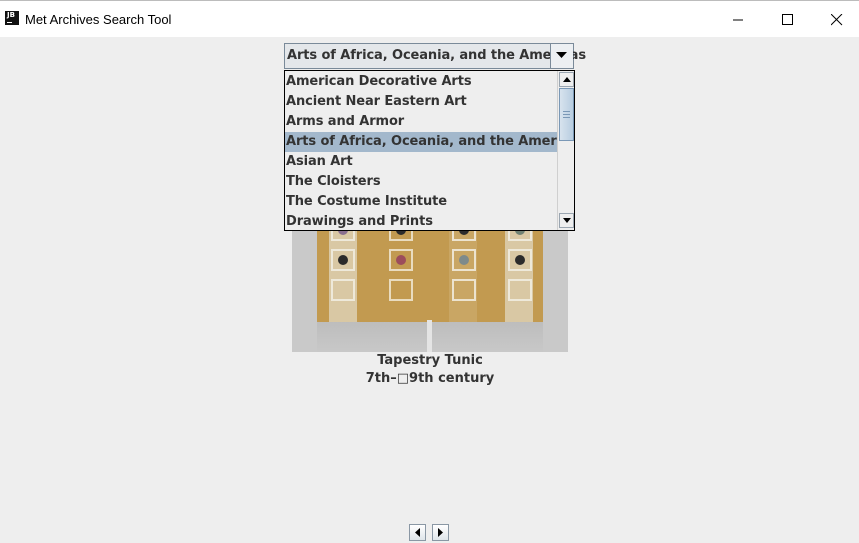  I want to click on title-bar: JB Met Archives Search Tool, so click(429, 18).